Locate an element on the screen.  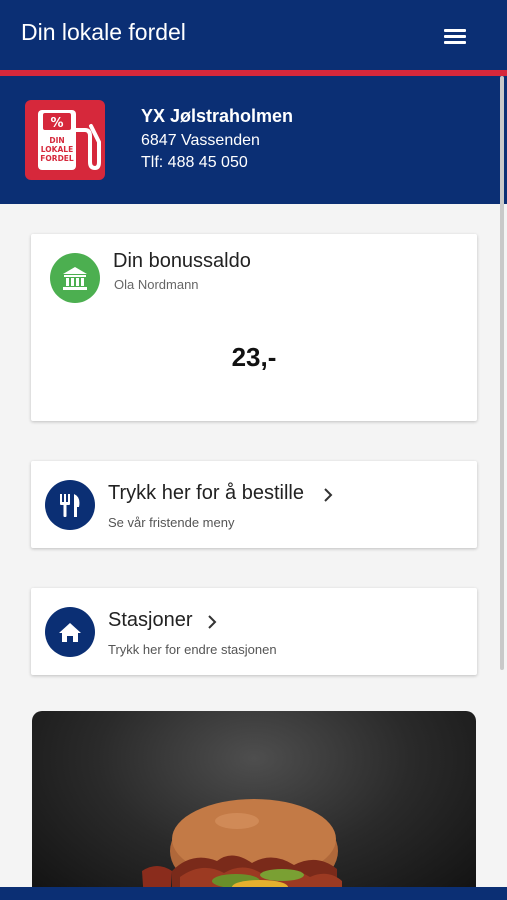
bonus-owner-name: Ola Nordmann is located at coordinates (156, 284).